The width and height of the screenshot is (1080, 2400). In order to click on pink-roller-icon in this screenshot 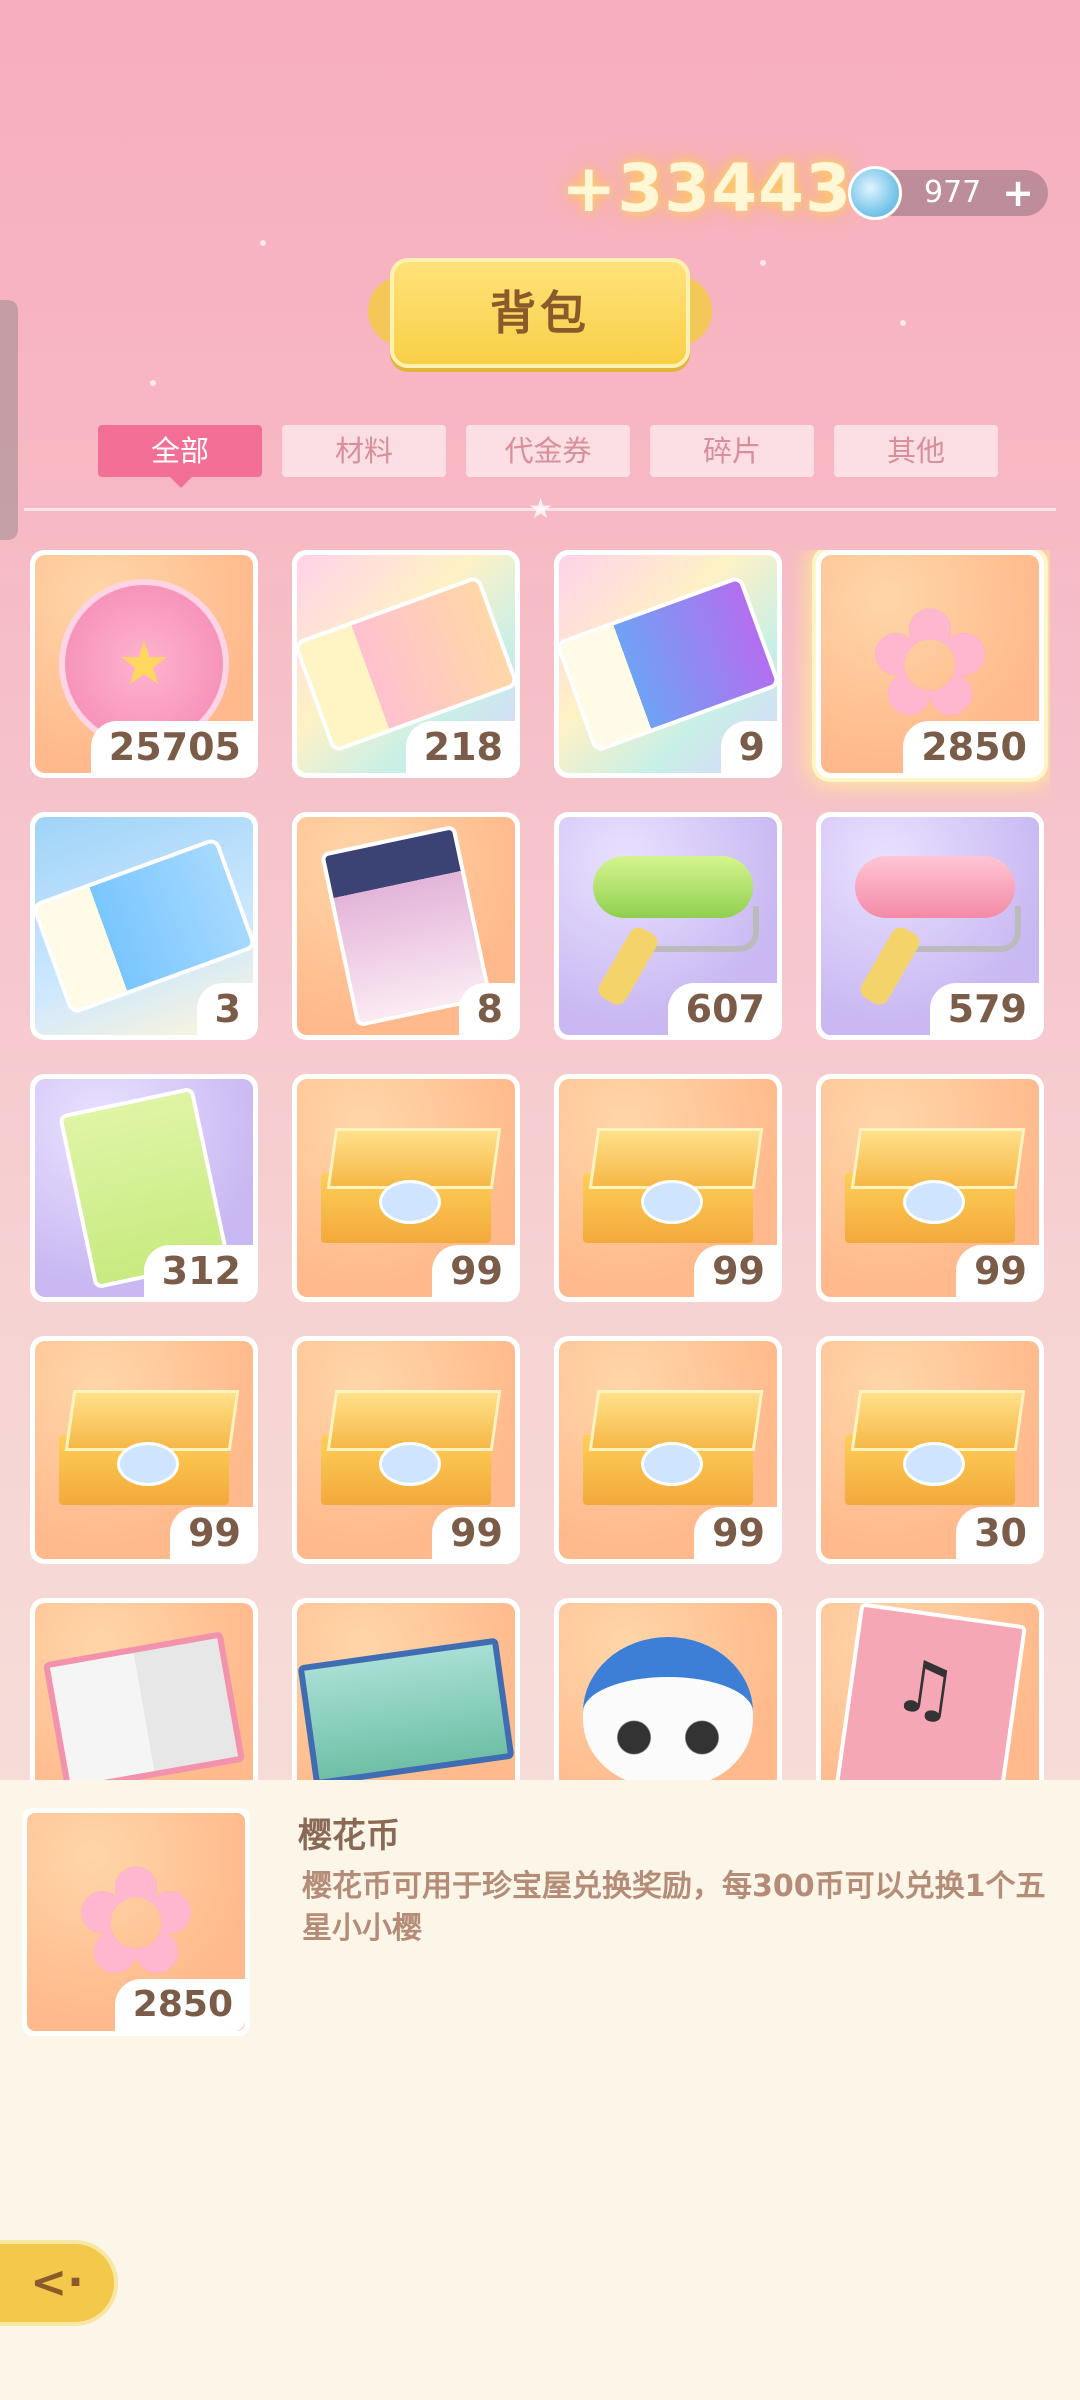, I will do `click(930, 927)`.